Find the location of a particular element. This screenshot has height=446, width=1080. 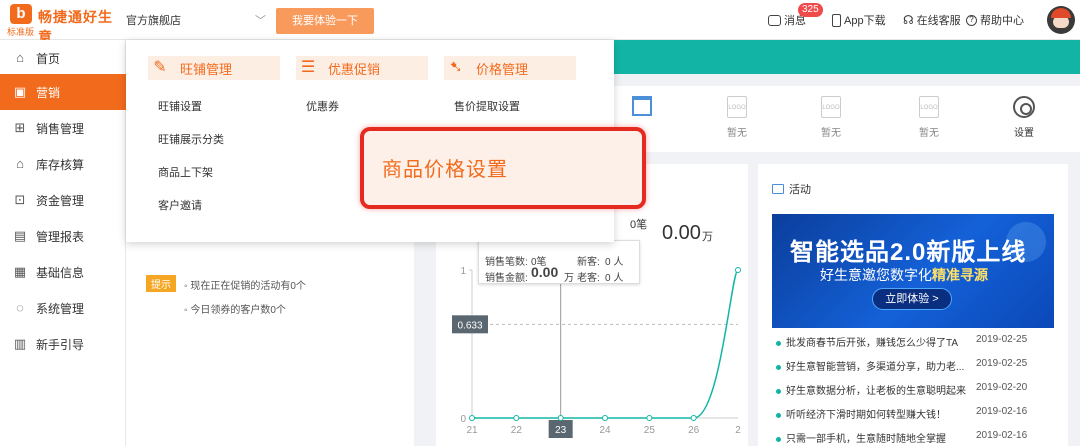

warehouse-icon: ⌂ is located at coordinates (20, 163).